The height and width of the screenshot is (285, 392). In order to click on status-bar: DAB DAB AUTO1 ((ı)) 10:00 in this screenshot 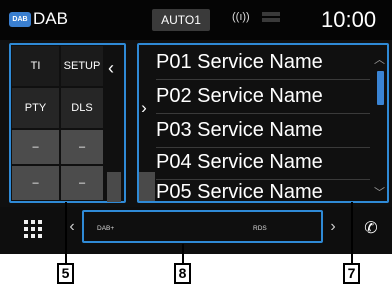, I will do `click(196, 20)`.